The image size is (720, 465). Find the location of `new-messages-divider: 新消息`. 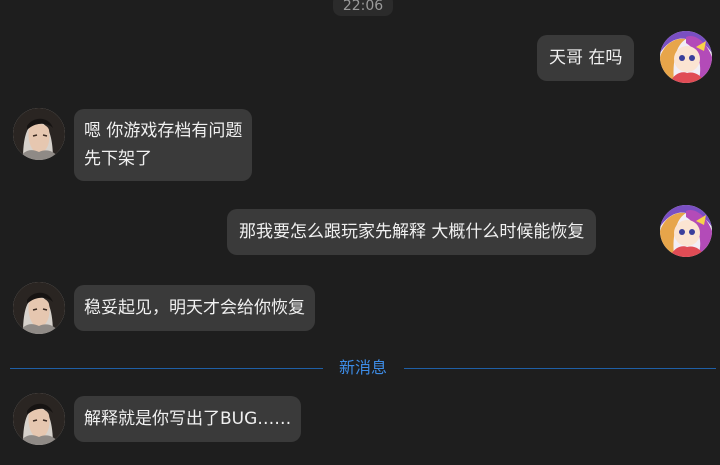

new-messages-divider: 新消息 is located at coordinates (363, 368).